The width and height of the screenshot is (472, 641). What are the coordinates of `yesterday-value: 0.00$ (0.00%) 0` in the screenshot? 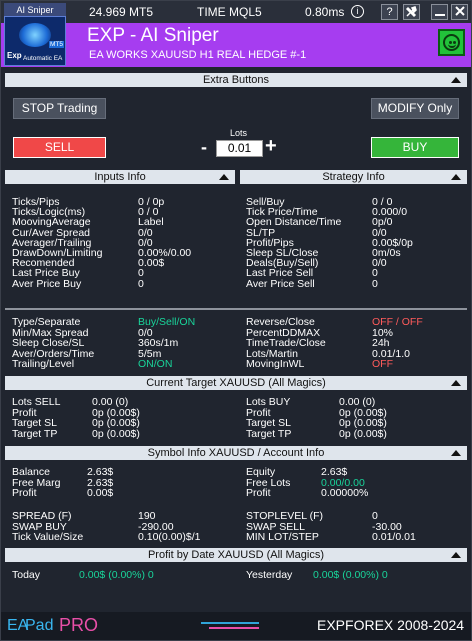 It's located at (350, 575).